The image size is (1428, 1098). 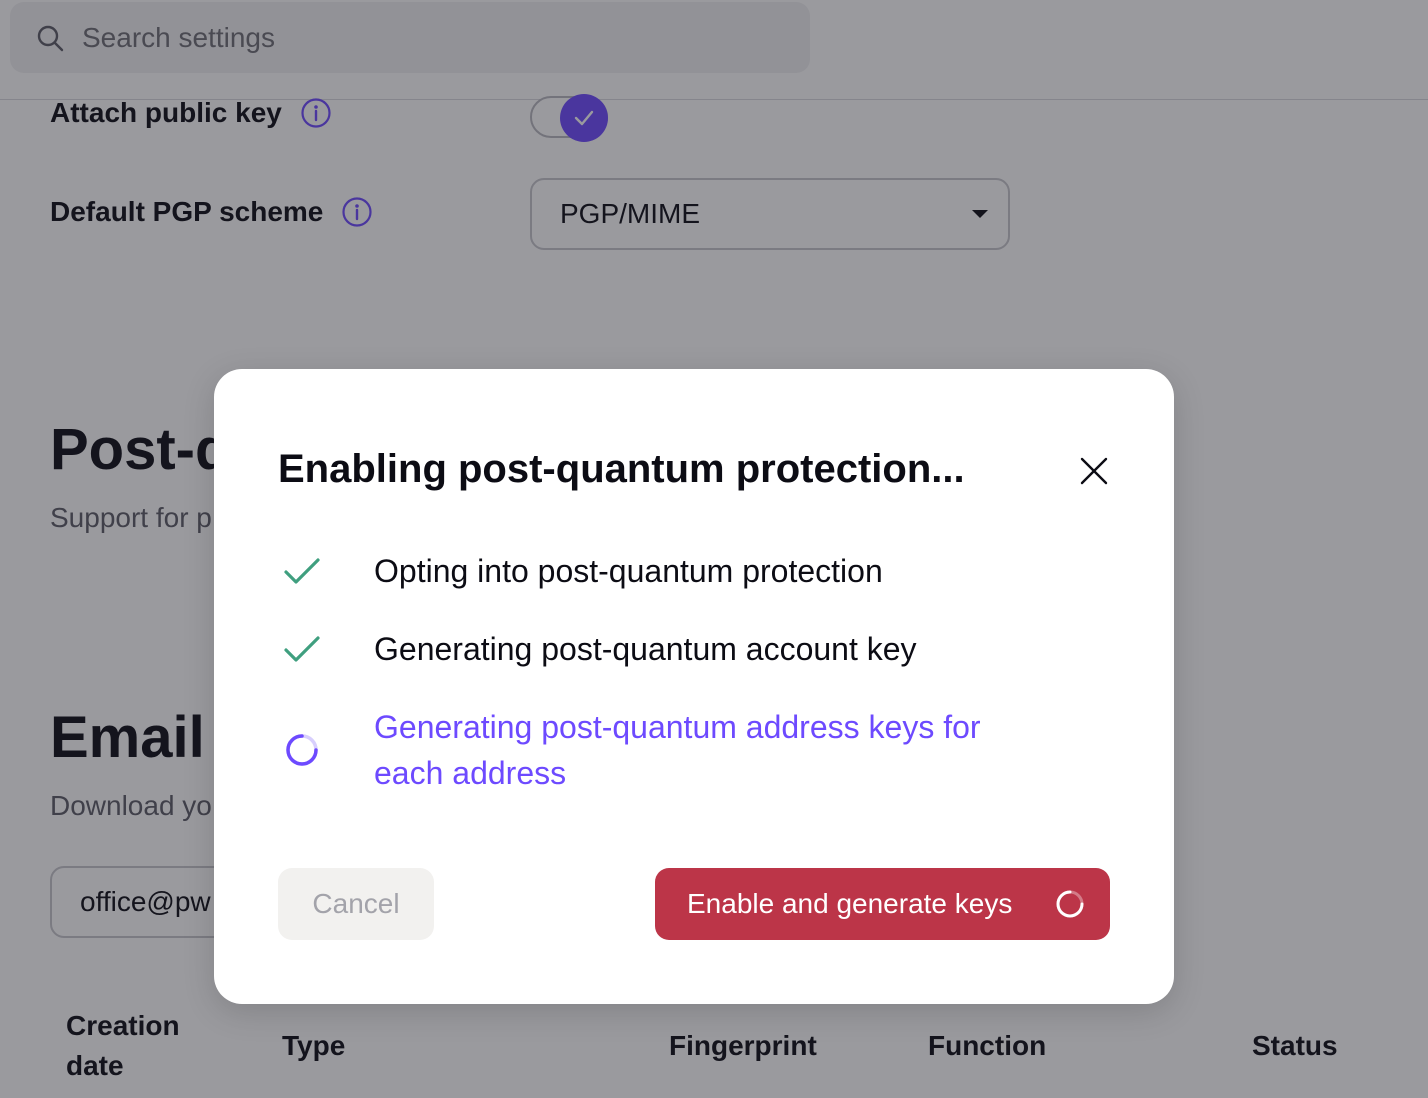 What do you see at coordinates (628, 571) in the screenshot?
I see `step-label: Opting into post-quantum protection` at bounding box center [628, 571].